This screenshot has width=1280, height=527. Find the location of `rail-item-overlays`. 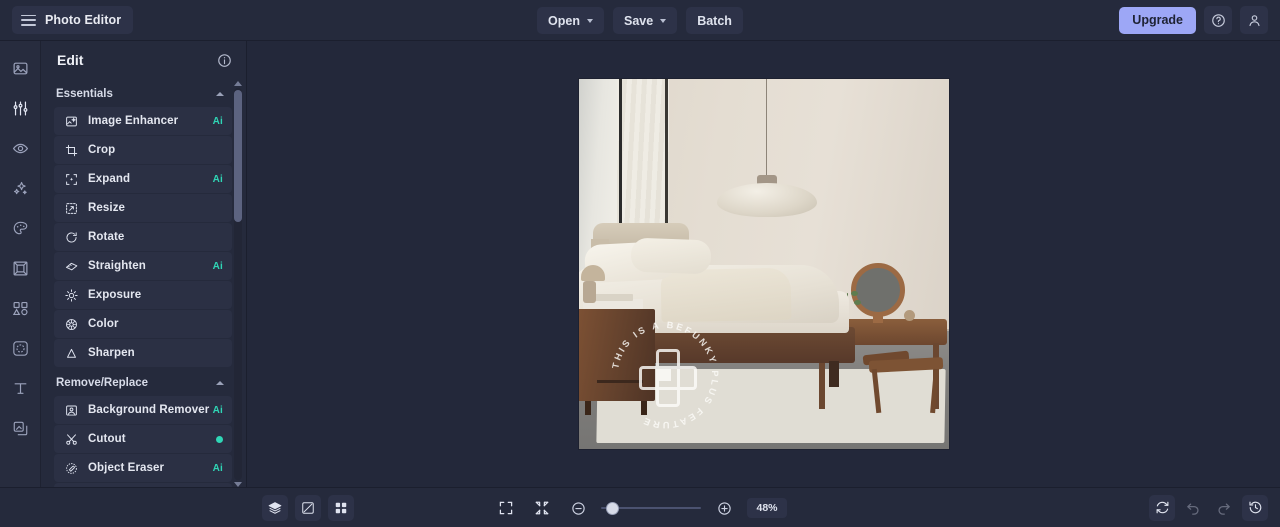

rail-item-overlays is located at coordinates (20, 348).